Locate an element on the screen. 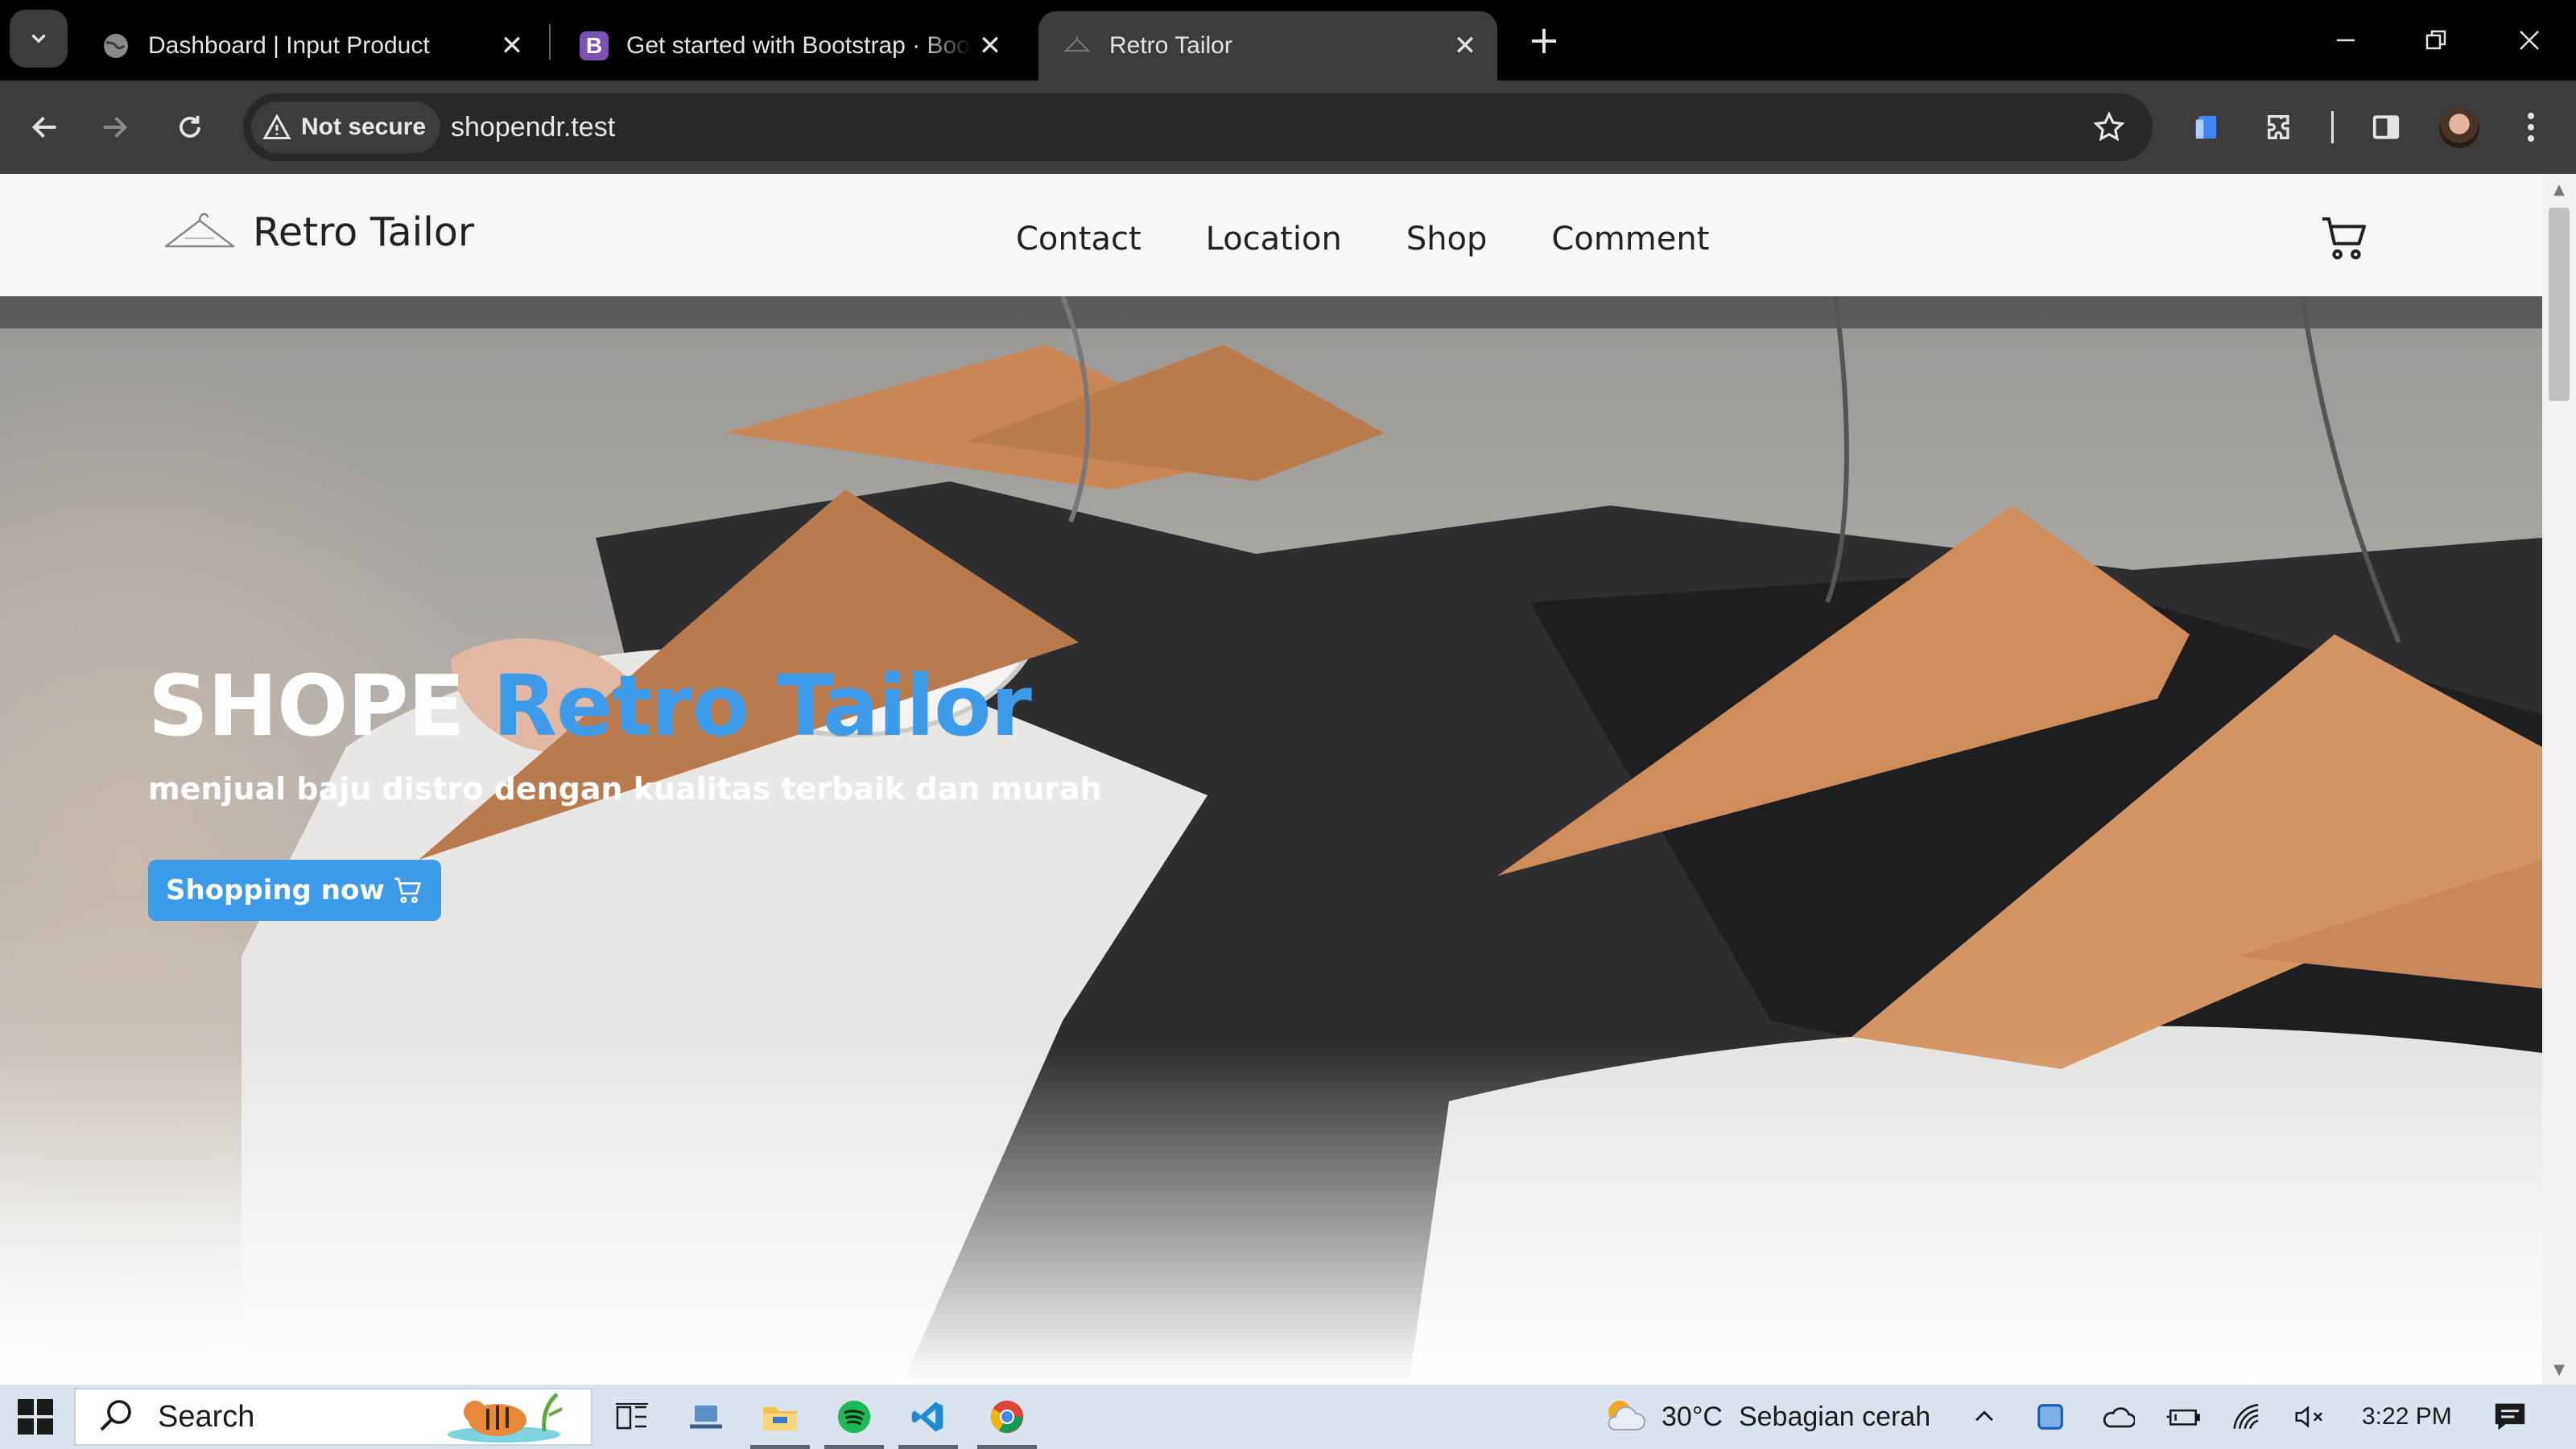 The width and height of the screenshot is (2576, 1449). profile-avatar is located at coordinates (2459, 128).